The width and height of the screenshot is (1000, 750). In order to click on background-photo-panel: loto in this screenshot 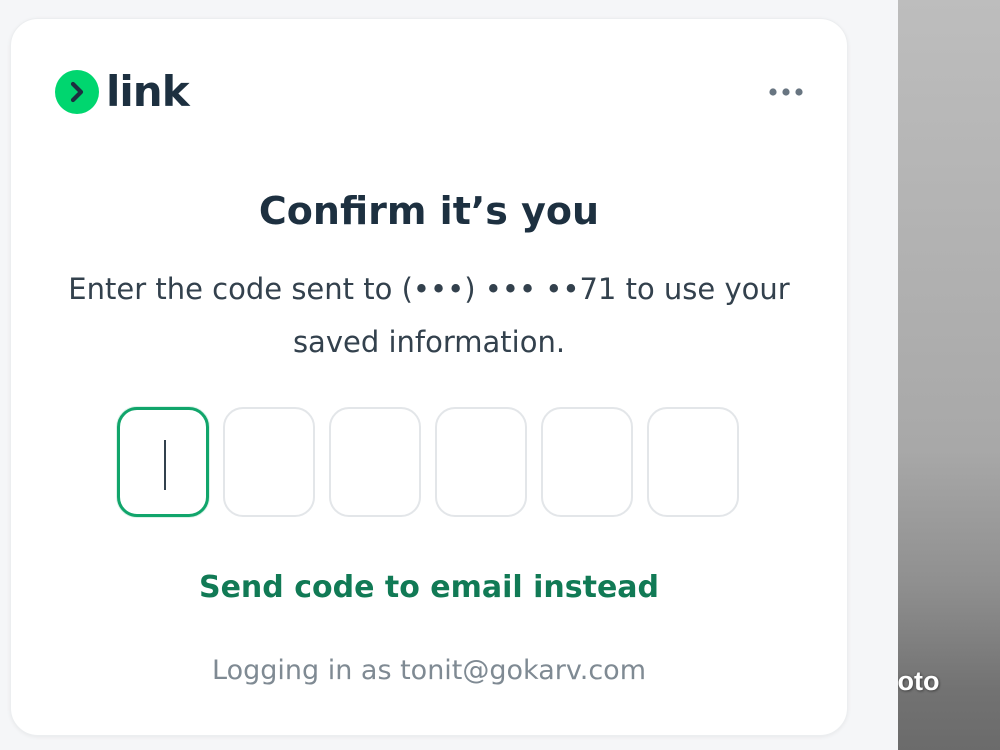, I will do `click(949, 375)`.